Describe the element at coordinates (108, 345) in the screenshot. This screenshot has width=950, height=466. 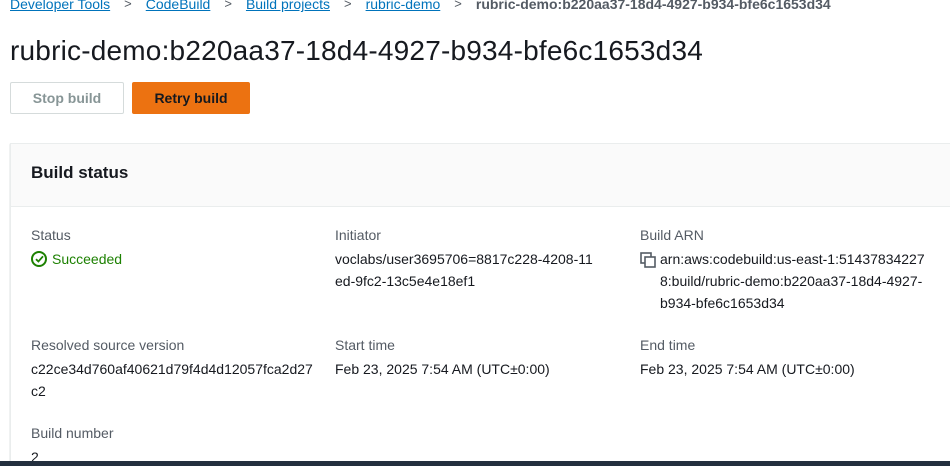
I see `resolved-source-version-label: Resolved source version` at that location.